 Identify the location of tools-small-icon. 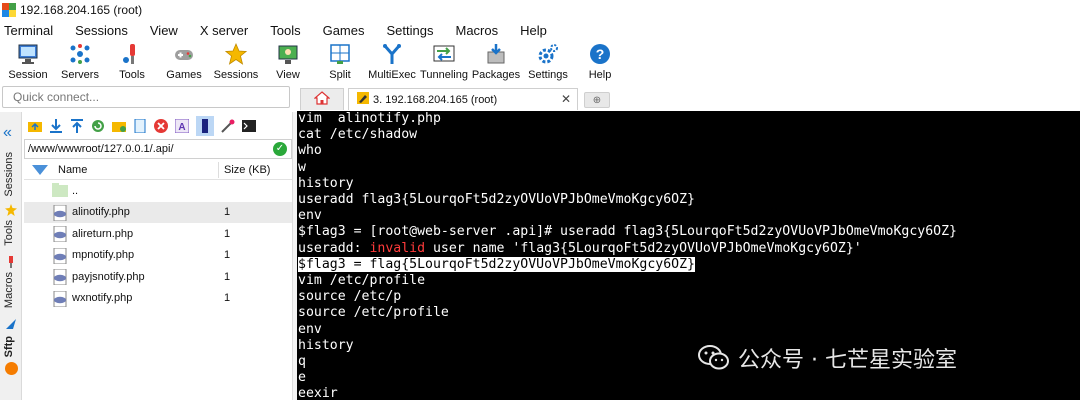
(11, 262).